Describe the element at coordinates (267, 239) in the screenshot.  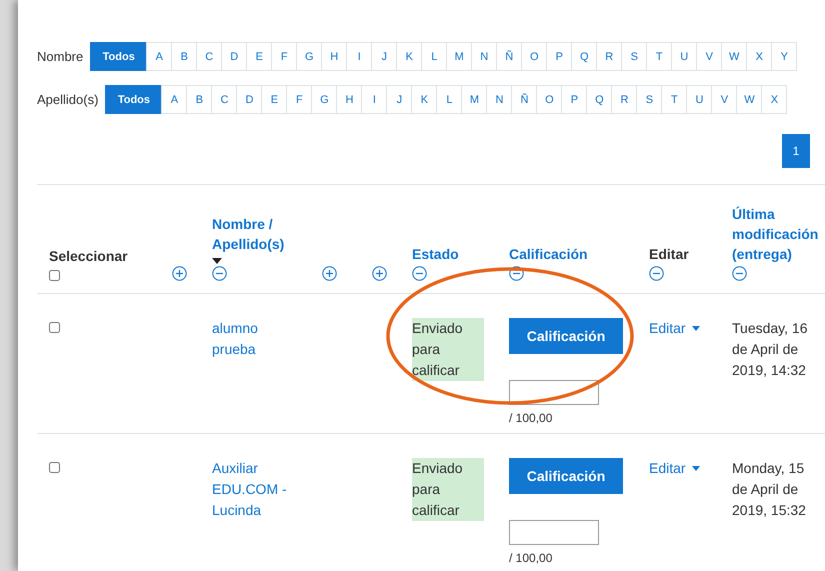
I see `column-sort-link: Nombre / Apellido(s)` at that location.